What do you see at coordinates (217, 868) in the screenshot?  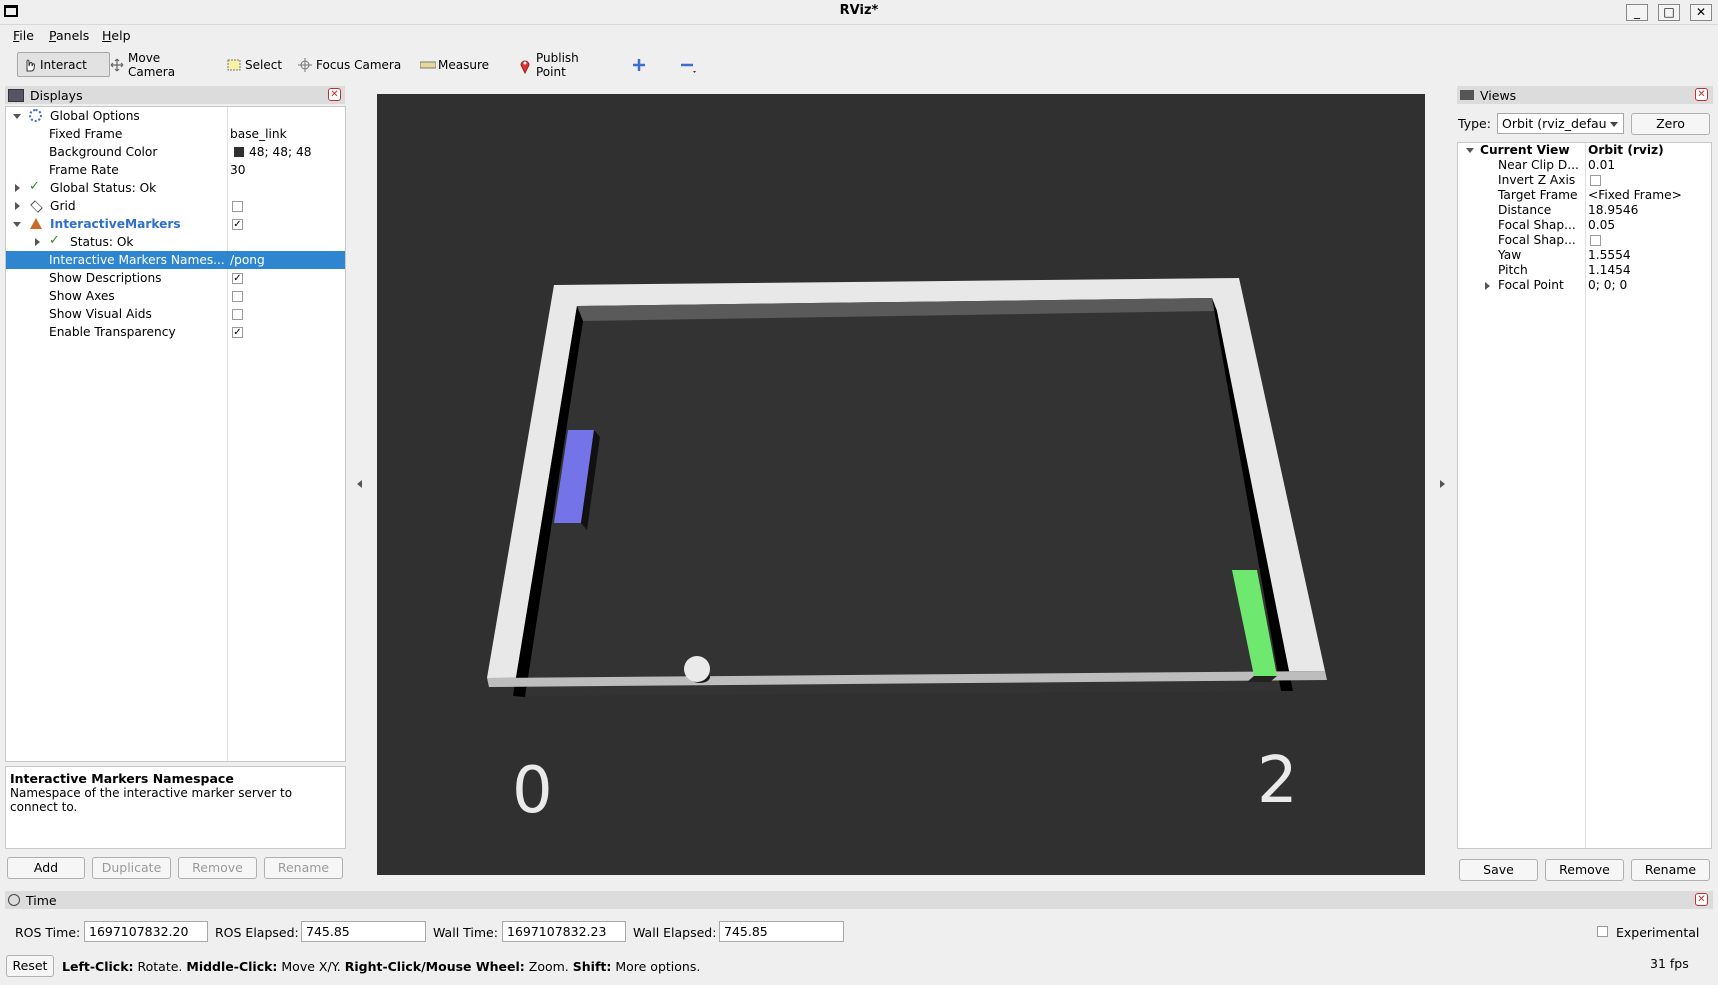 I see `remove-display-button: Remove` at bounding box center [217, 868].